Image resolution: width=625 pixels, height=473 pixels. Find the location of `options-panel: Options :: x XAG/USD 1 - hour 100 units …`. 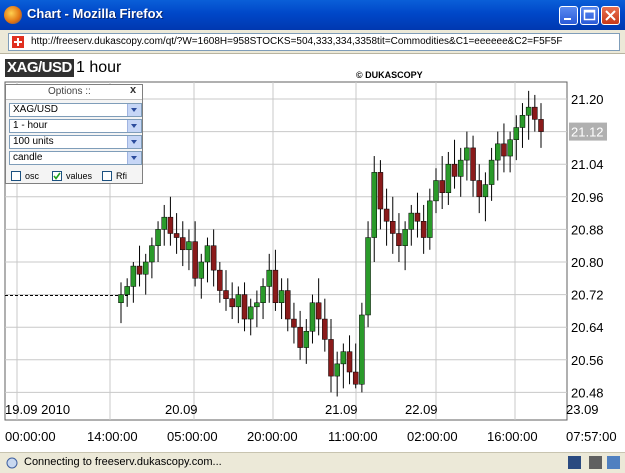

options-panel: Options :: x XAG/USD 1 - hour 100 units … is located at coordinates (74, 134).